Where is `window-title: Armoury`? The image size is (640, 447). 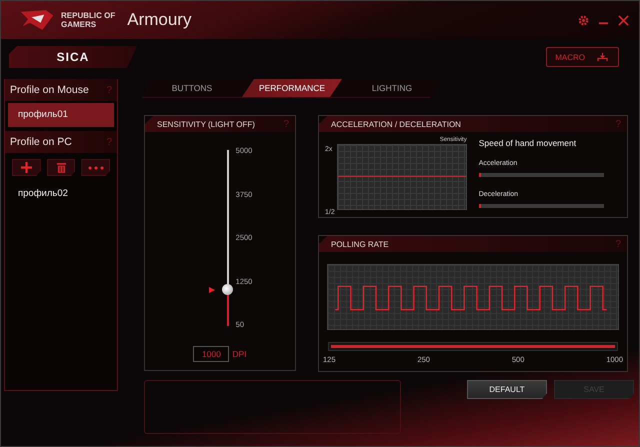 window-title: Armoury is located at coordinates (159, 20).